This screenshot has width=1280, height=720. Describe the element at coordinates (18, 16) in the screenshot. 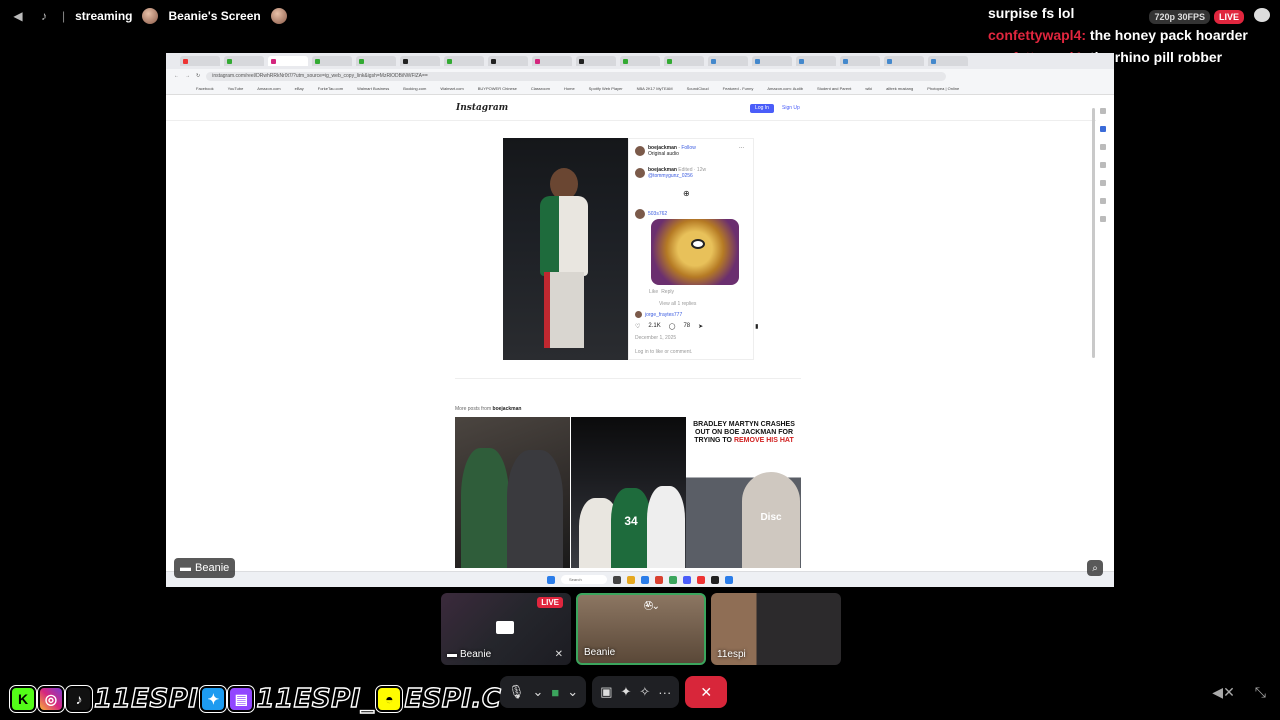

I see `speaker-muted-icon: ◀` at that location.